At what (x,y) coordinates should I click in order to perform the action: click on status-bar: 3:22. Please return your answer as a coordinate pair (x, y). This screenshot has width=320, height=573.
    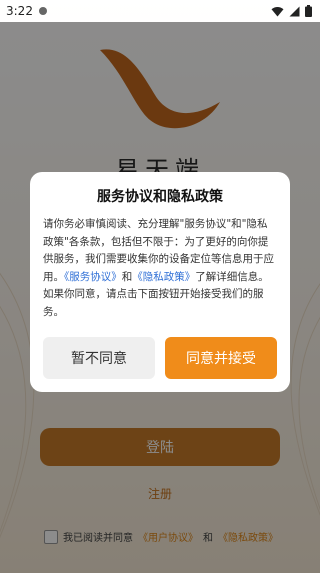
    Looking at the image, I should click on (160, 11).